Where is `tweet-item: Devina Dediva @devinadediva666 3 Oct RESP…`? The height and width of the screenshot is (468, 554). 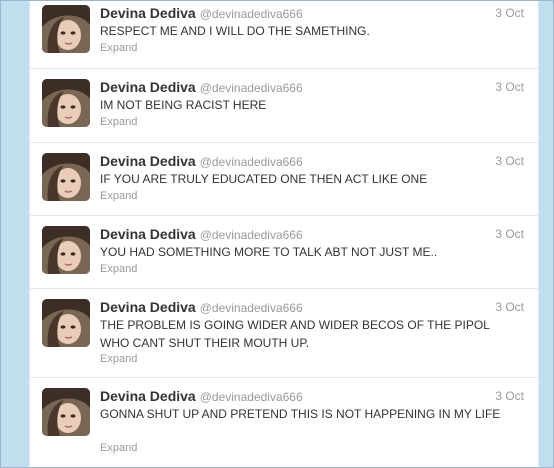 tweet-item: Devina Dediva @devinadediva666 3 Oct RESP… is located at coordinates (284, 35).